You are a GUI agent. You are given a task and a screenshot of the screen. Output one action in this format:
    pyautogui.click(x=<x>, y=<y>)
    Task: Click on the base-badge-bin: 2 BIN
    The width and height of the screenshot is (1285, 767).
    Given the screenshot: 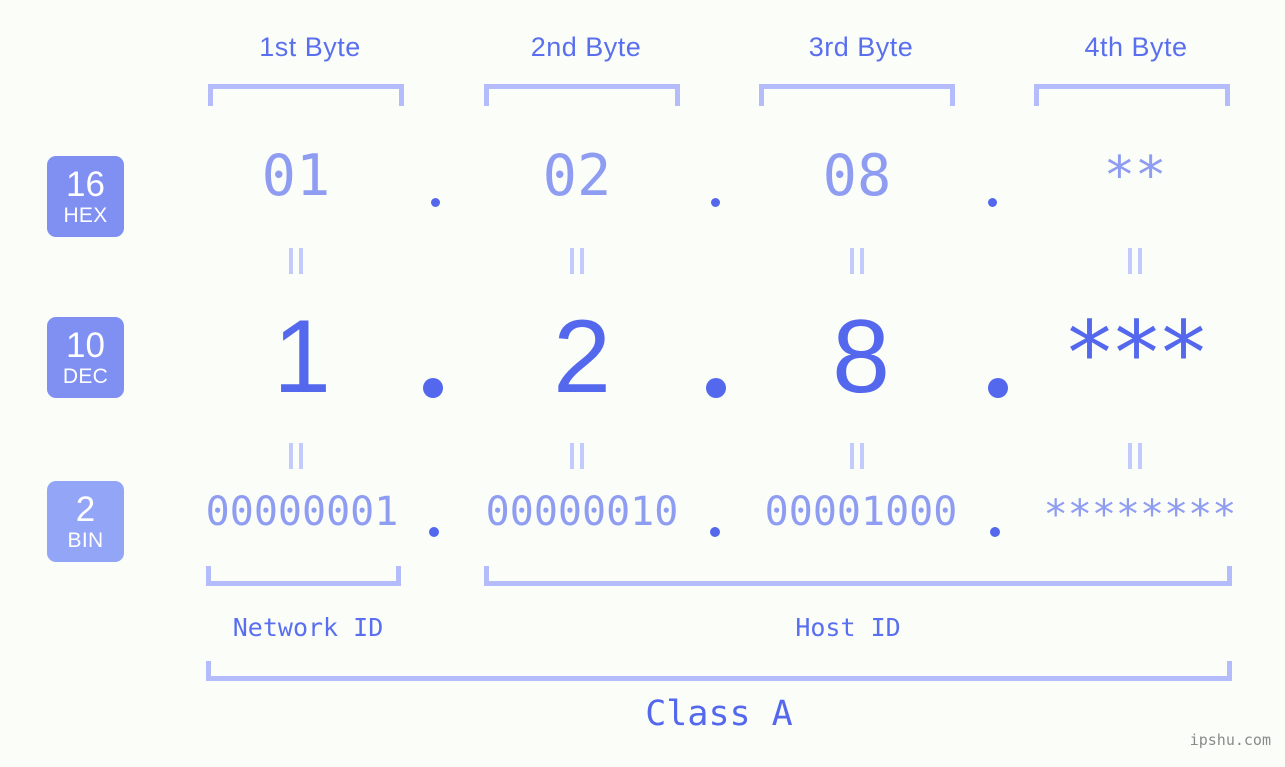 What is the action you would take?
    pyautogui.click(x=85, y=521)
    